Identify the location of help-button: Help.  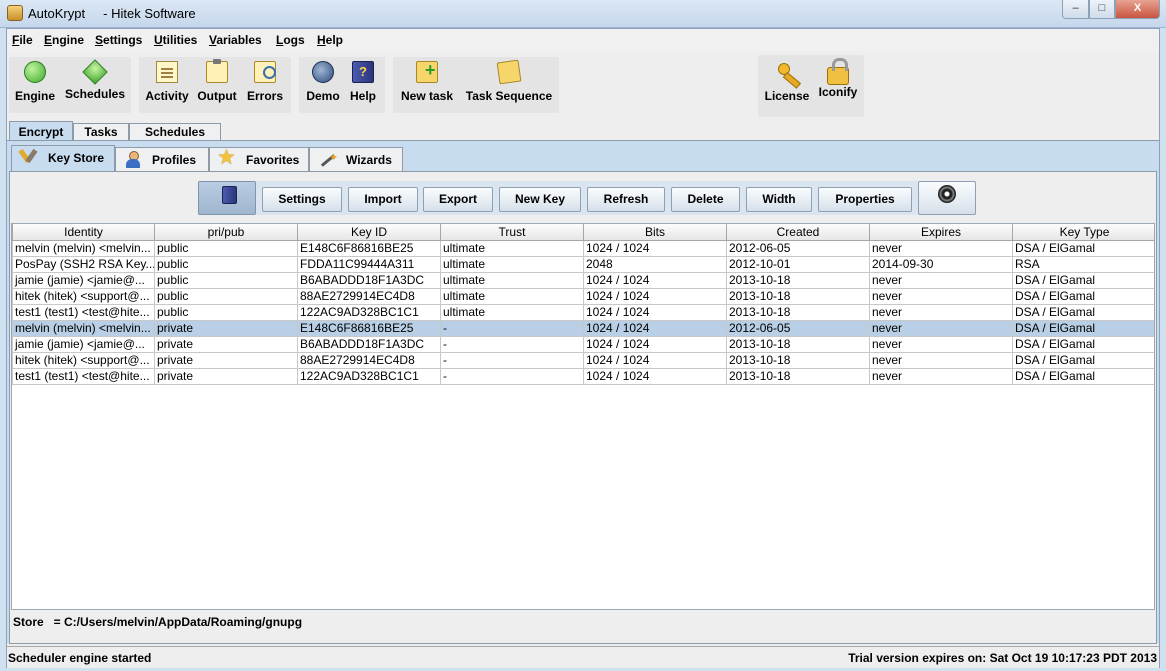
(363, 87).